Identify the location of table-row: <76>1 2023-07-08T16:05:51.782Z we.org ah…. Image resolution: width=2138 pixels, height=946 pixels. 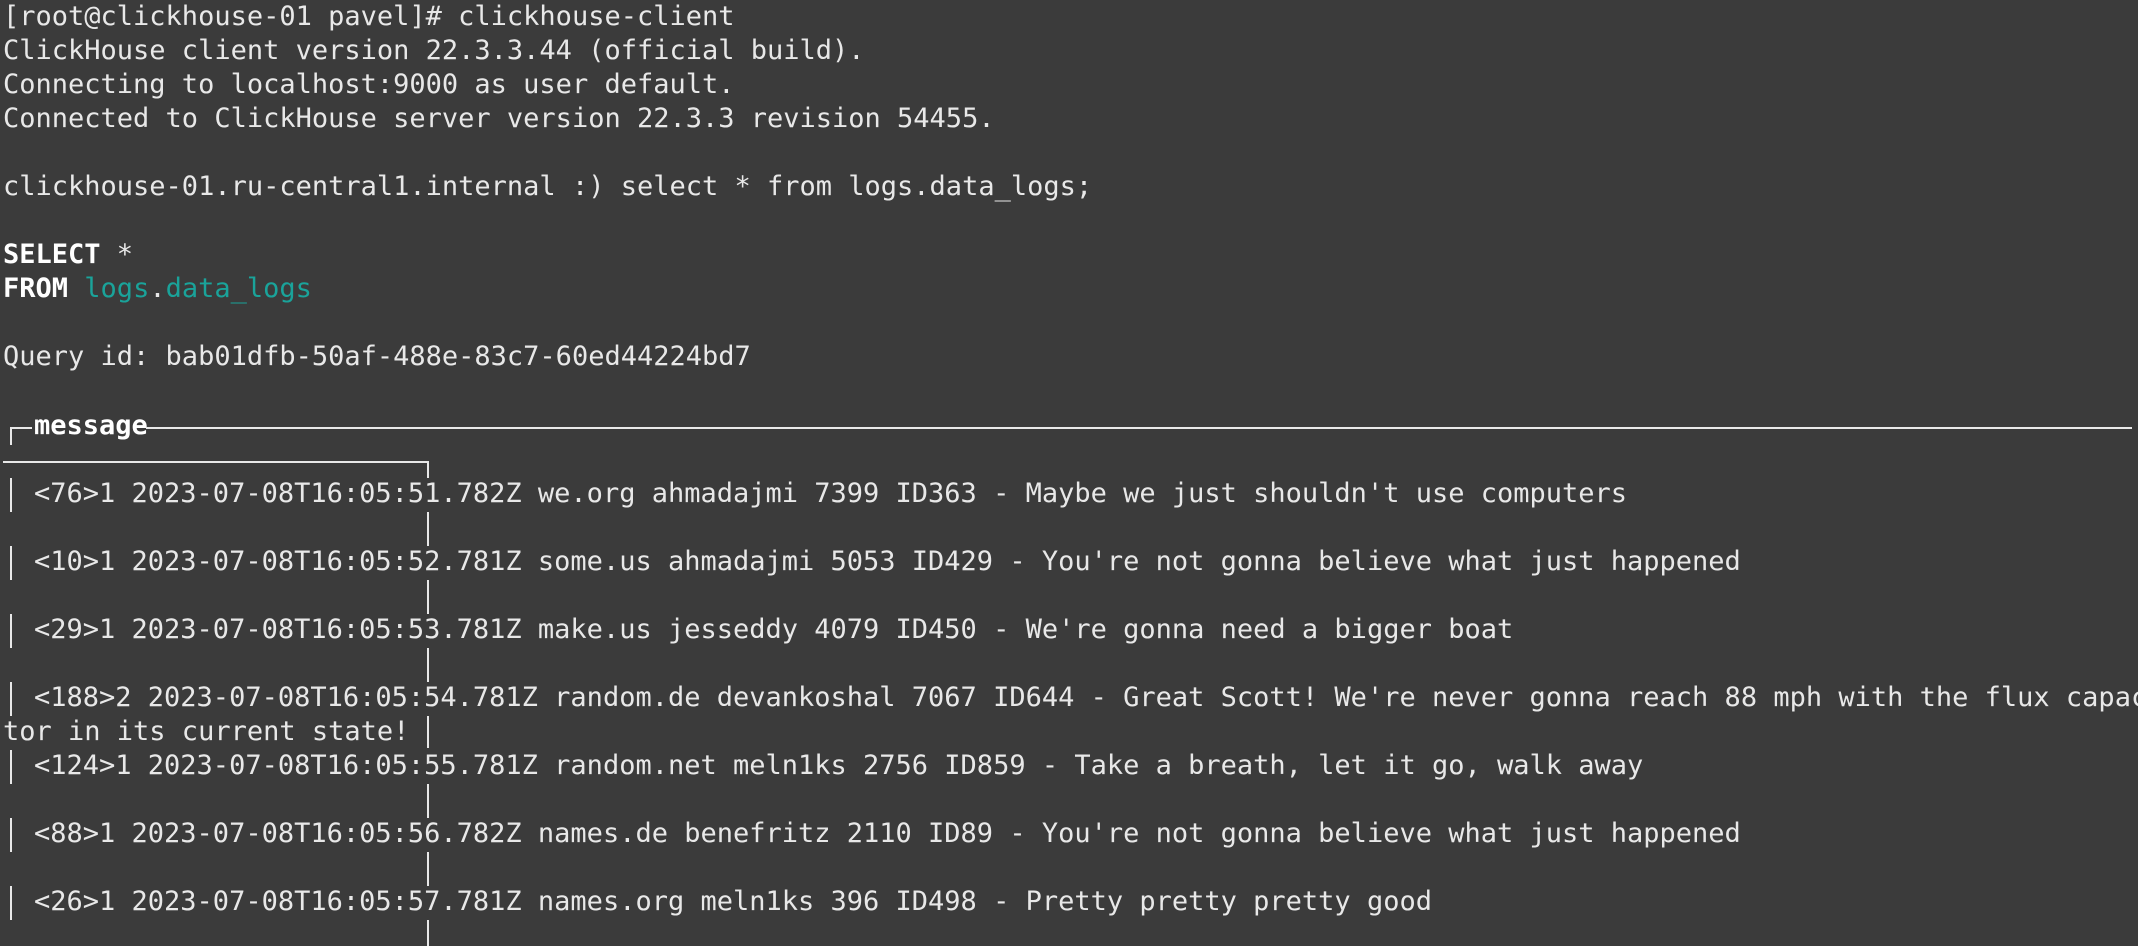
(831, 493).